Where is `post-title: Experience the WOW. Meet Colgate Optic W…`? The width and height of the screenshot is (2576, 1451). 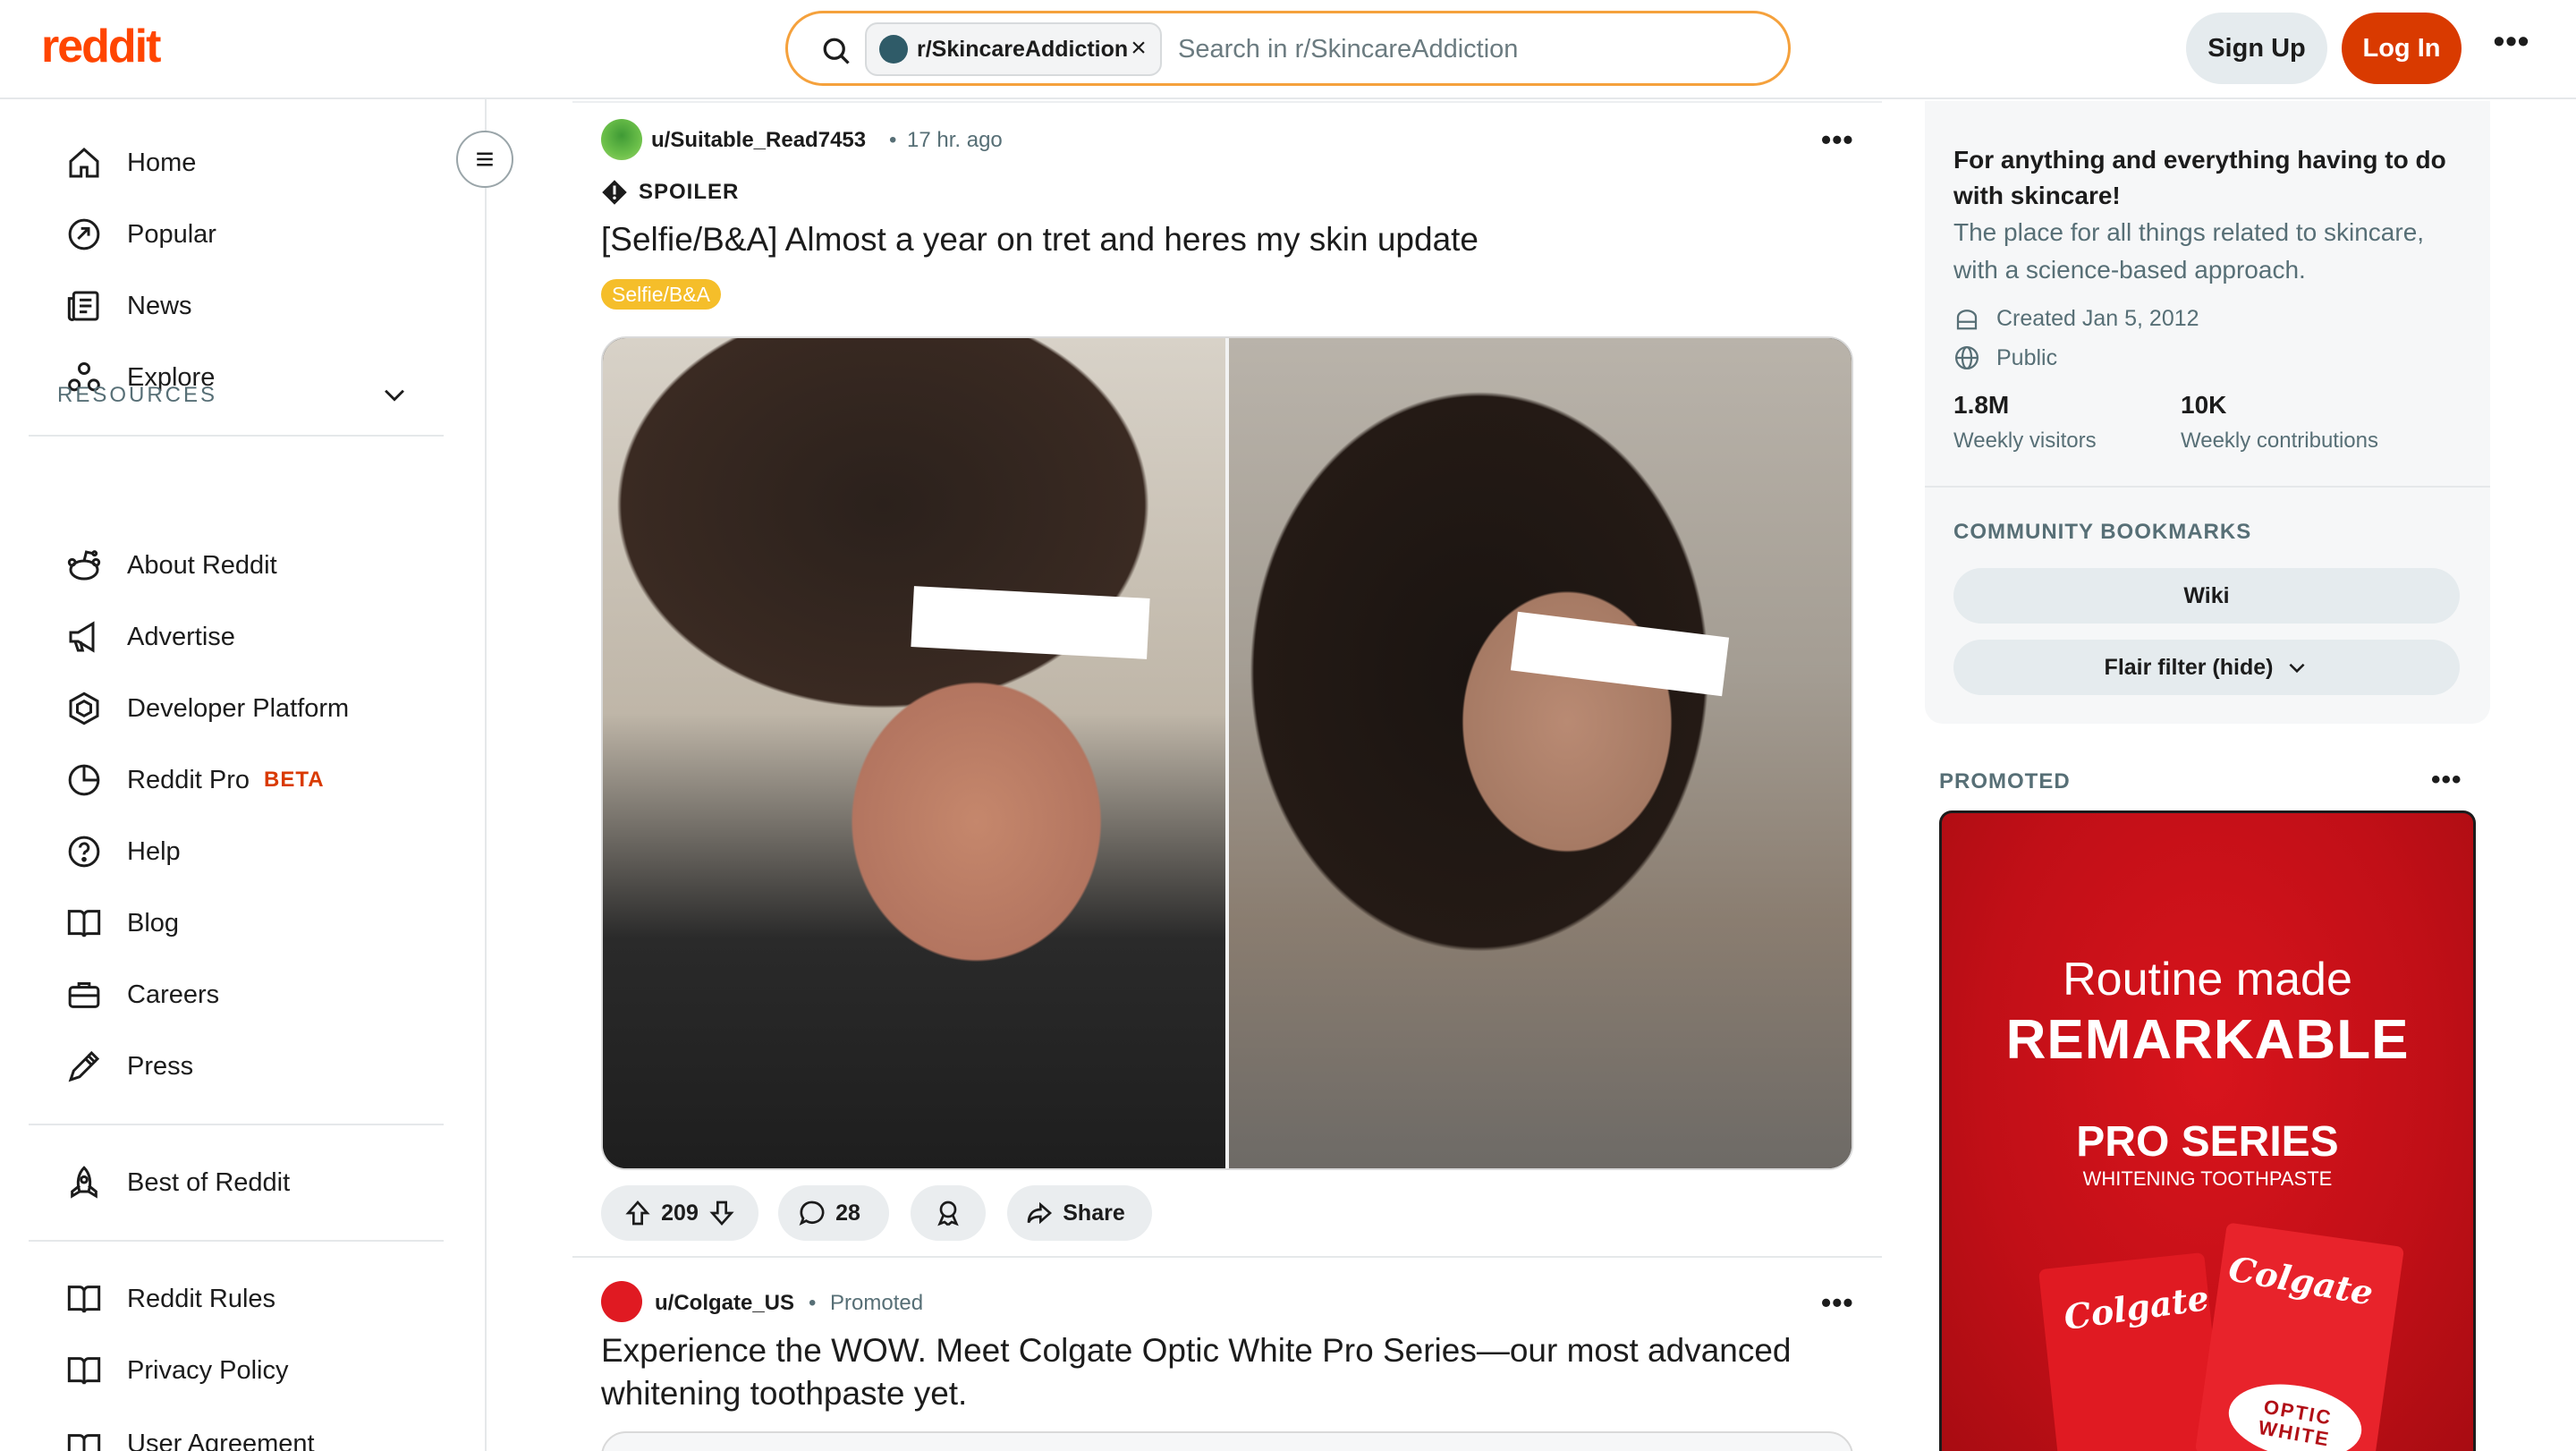 post-title: Experience the WOW. Meet Colgate Optic W… is located at coordinates (1227, 1372).